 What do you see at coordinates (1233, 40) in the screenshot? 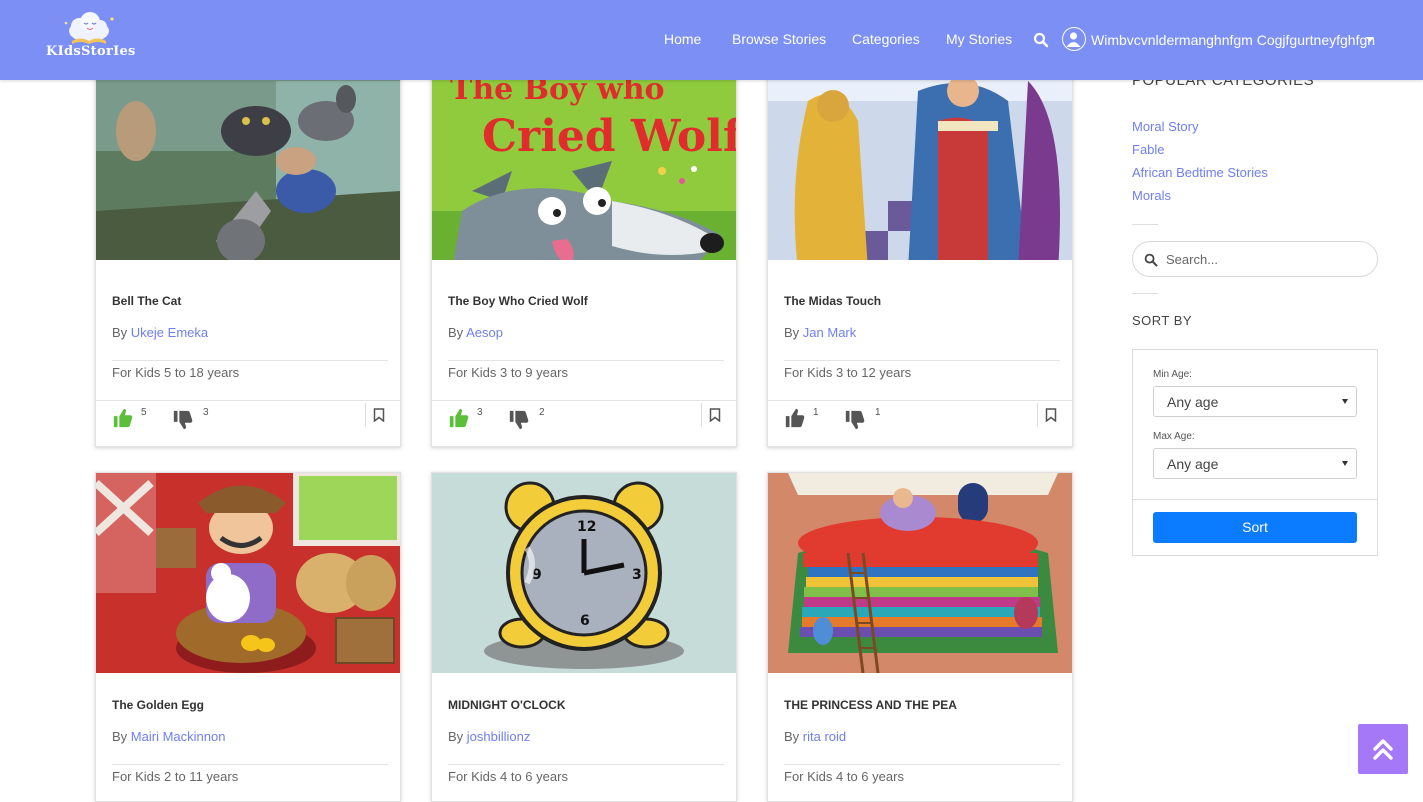
I see `user-menu-name: Wimbvcvnldermanghnfgm Cogjfgurtneyfghfgn` at bounding box center [1233, 40].